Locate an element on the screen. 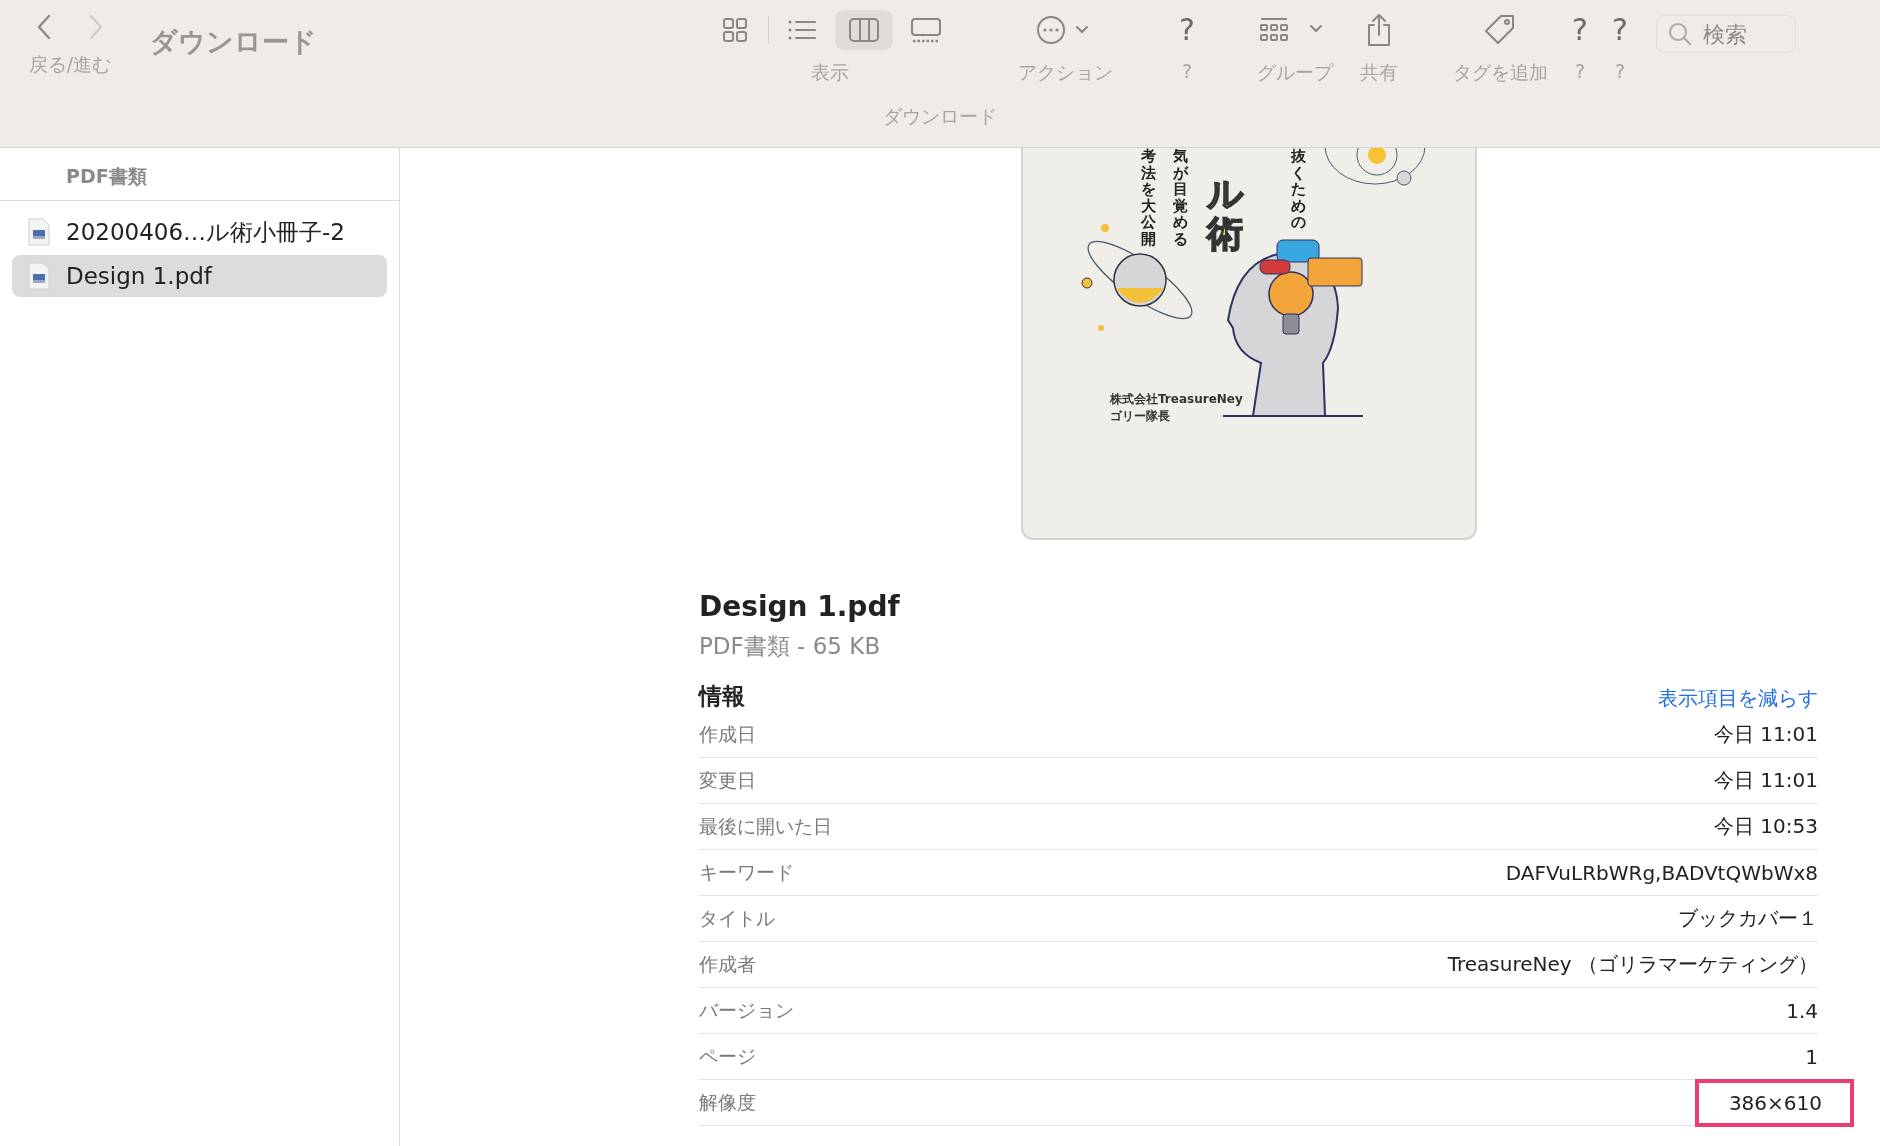 The image size is (1880, 1146). section-header: PDF書類 is located at coordinates (199, 174).